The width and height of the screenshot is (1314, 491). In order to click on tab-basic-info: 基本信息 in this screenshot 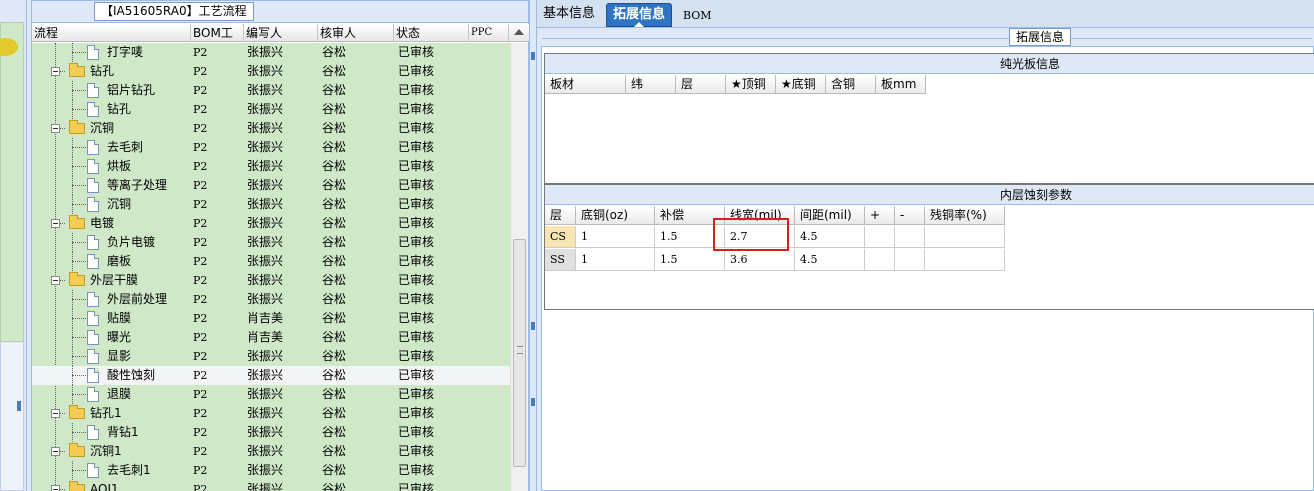, I will do `click(569, 15)`.